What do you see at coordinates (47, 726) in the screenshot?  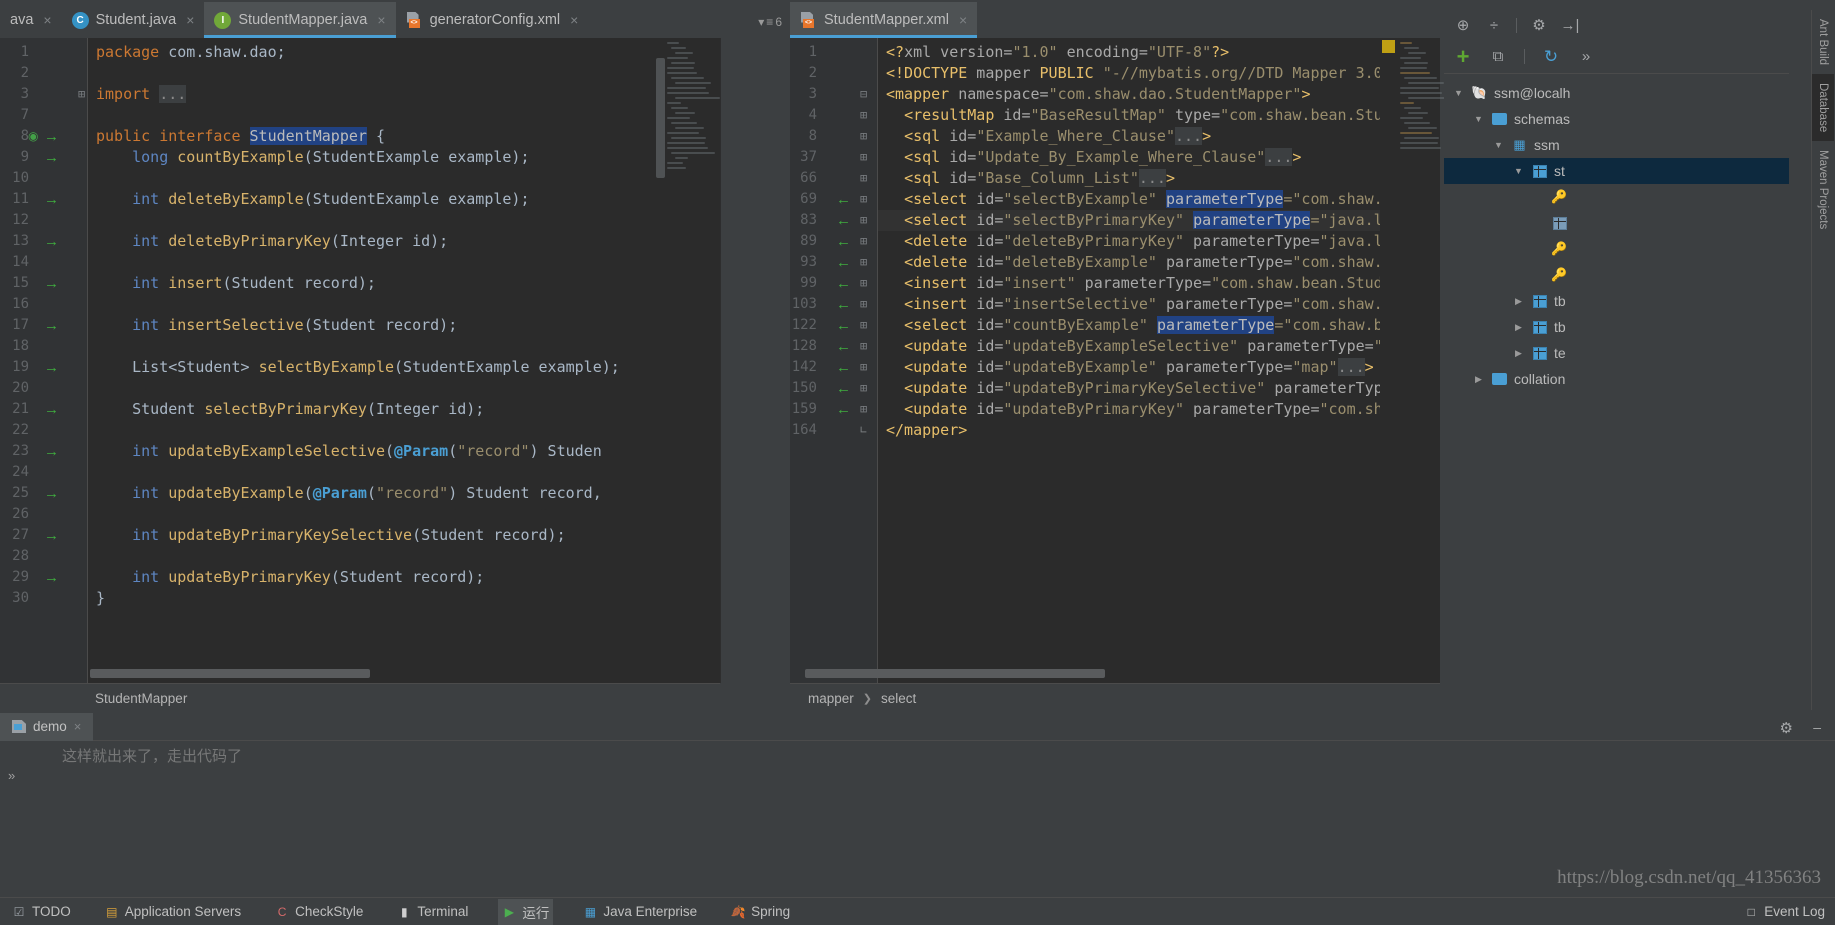 I see `run-tab-demo: demo ×` at bounding box center [47, 726].